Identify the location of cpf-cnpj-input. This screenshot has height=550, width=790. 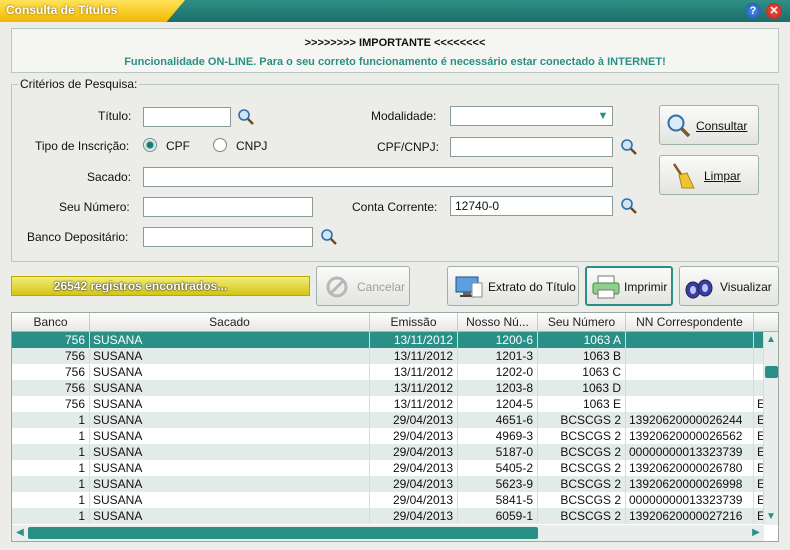
(531, 147).